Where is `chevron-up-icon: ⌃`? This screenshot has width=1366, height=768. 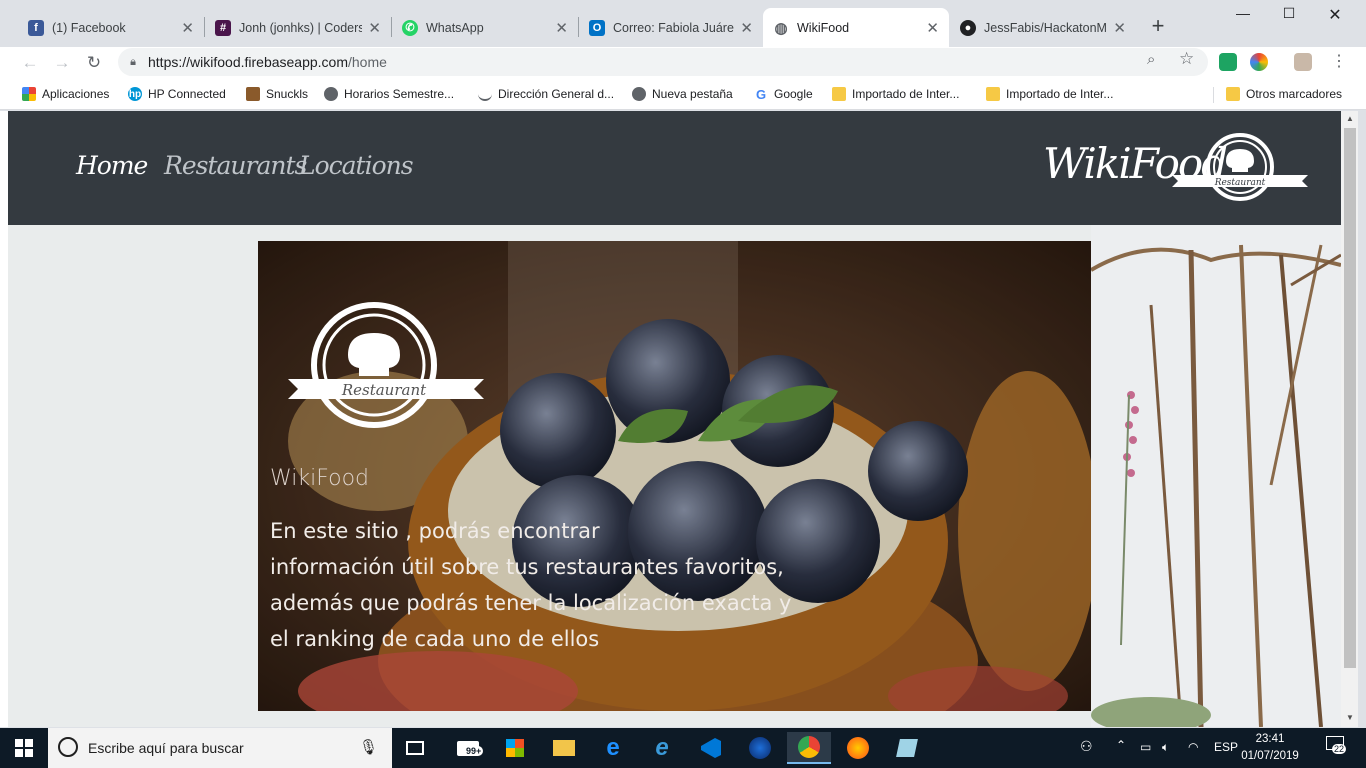 chevron-up-icon: ⌃ is located at coordinates (1121, 745).